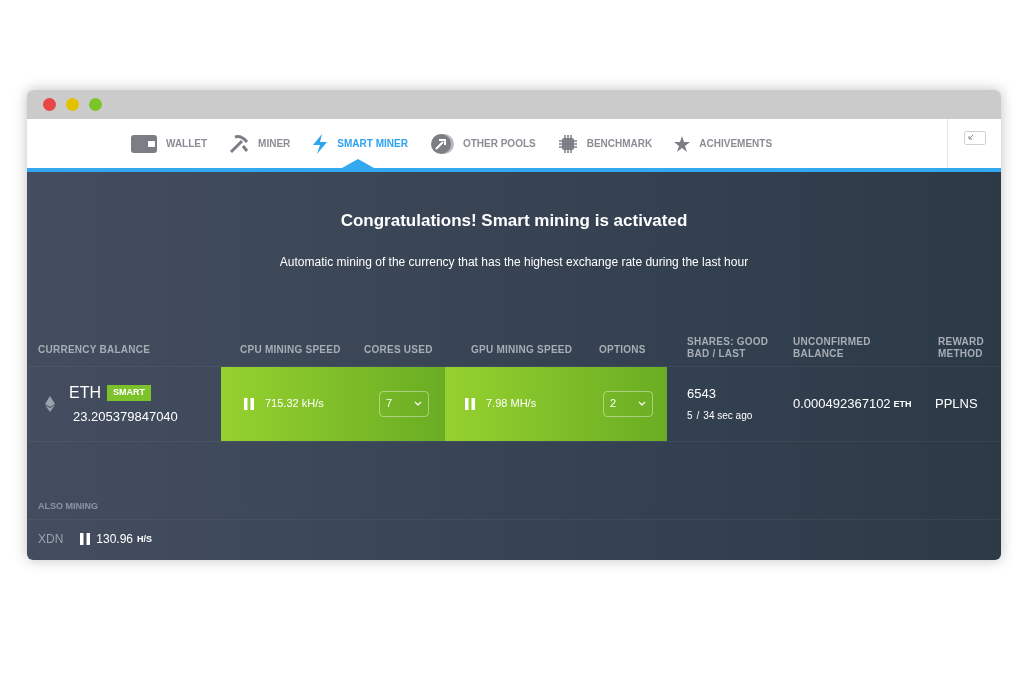  I want to click on column-header: GPU MINING SPEED, so click(522, 349).